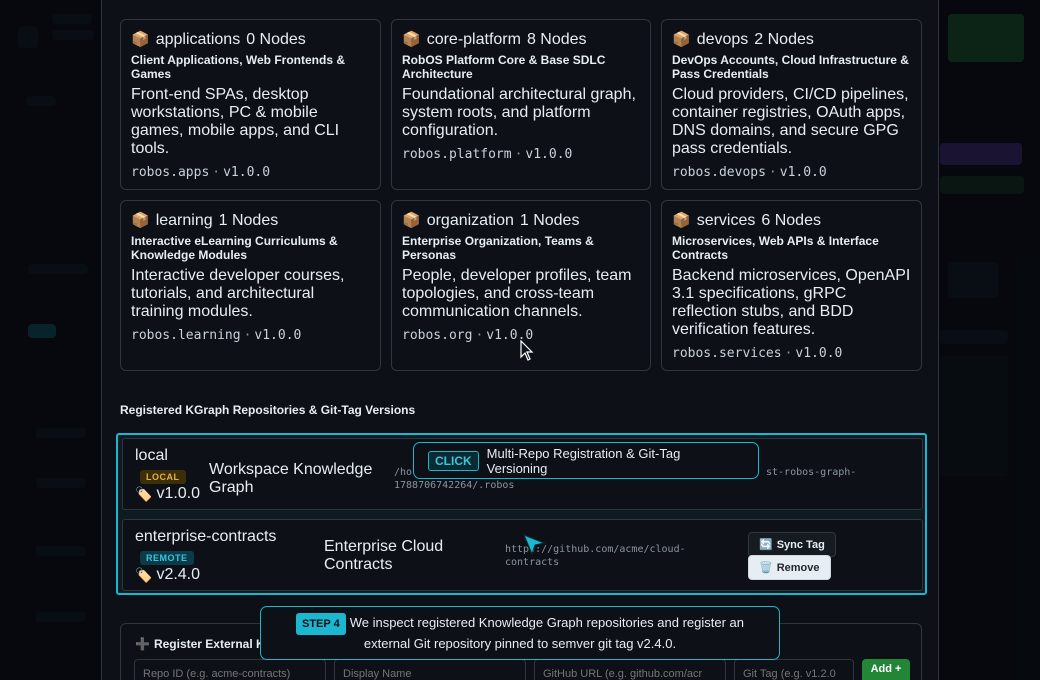 This screenshot has width=1040, height=680. What do you see at coordinates (798, 567) in the screenshot?
I see `remove-label: Remove` at bounding box center [798, 567].